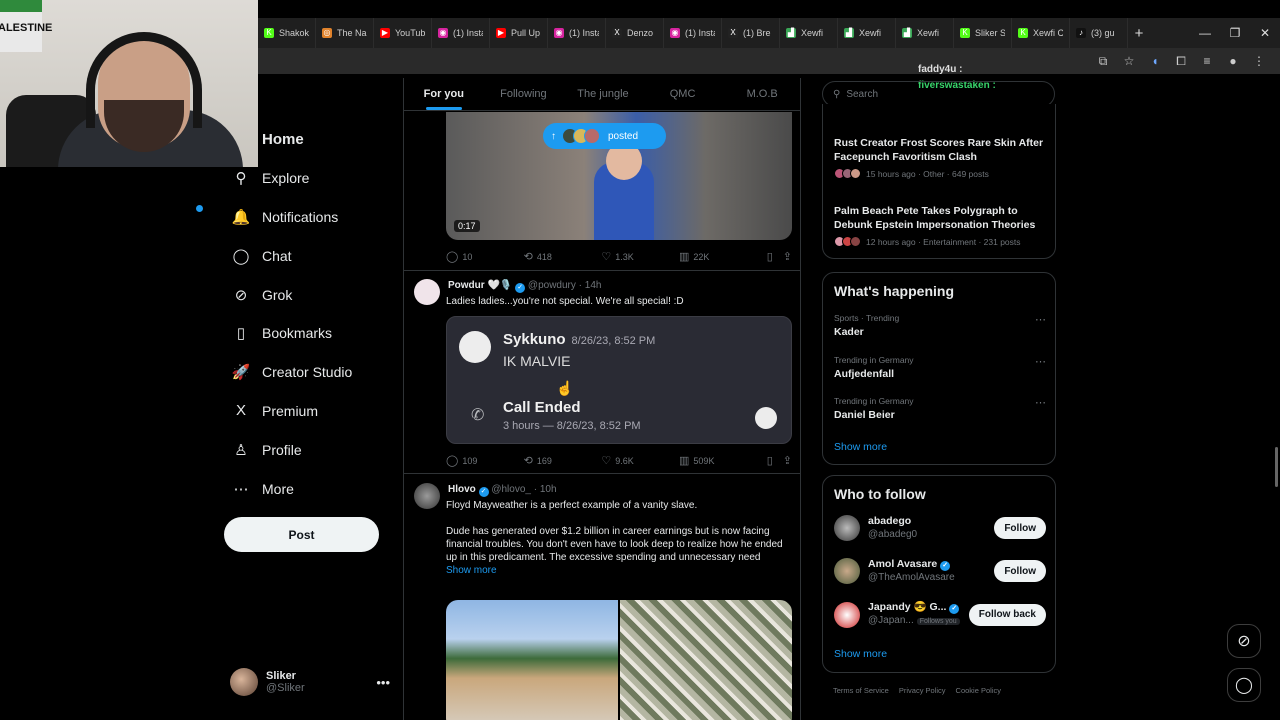 This screenshot has width=1280, height=720. Describe the element at coordinates (603, 94) in the screenshot. I see `feed-tab: The jungle` at that location.